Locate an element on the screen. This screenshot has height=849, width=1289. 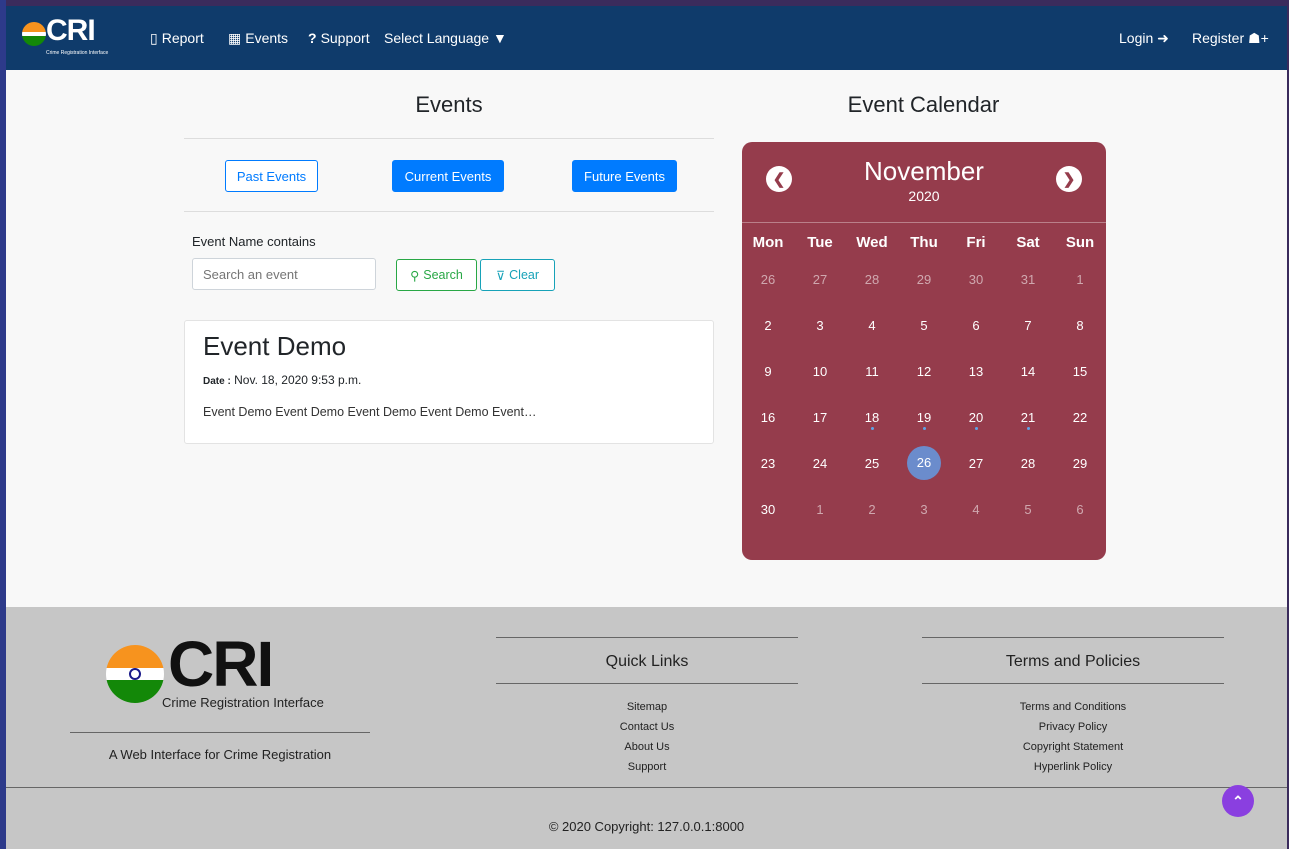
calendar-day: 26 is located at coordinates (768, 279).